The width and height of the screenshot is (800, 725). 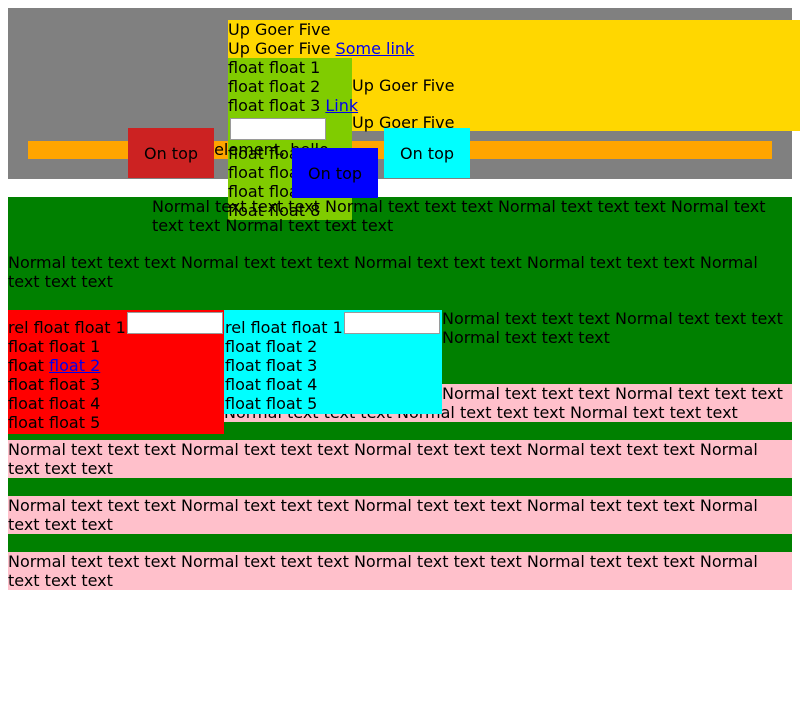 I want to click on float-line-1: float float 1, so click(x=274, y=67).